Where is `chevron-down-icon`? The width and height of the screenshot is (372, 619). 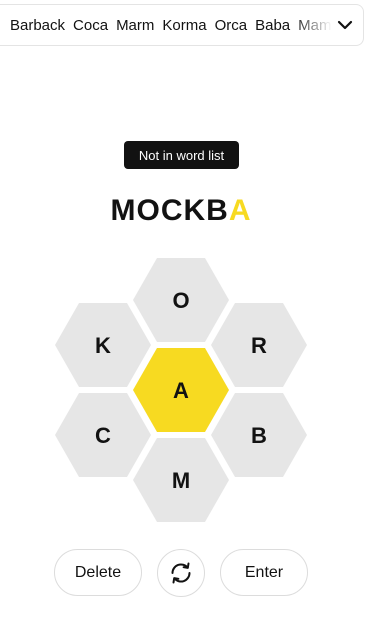
chevron-down-icon is located at coordinates (345, 25).